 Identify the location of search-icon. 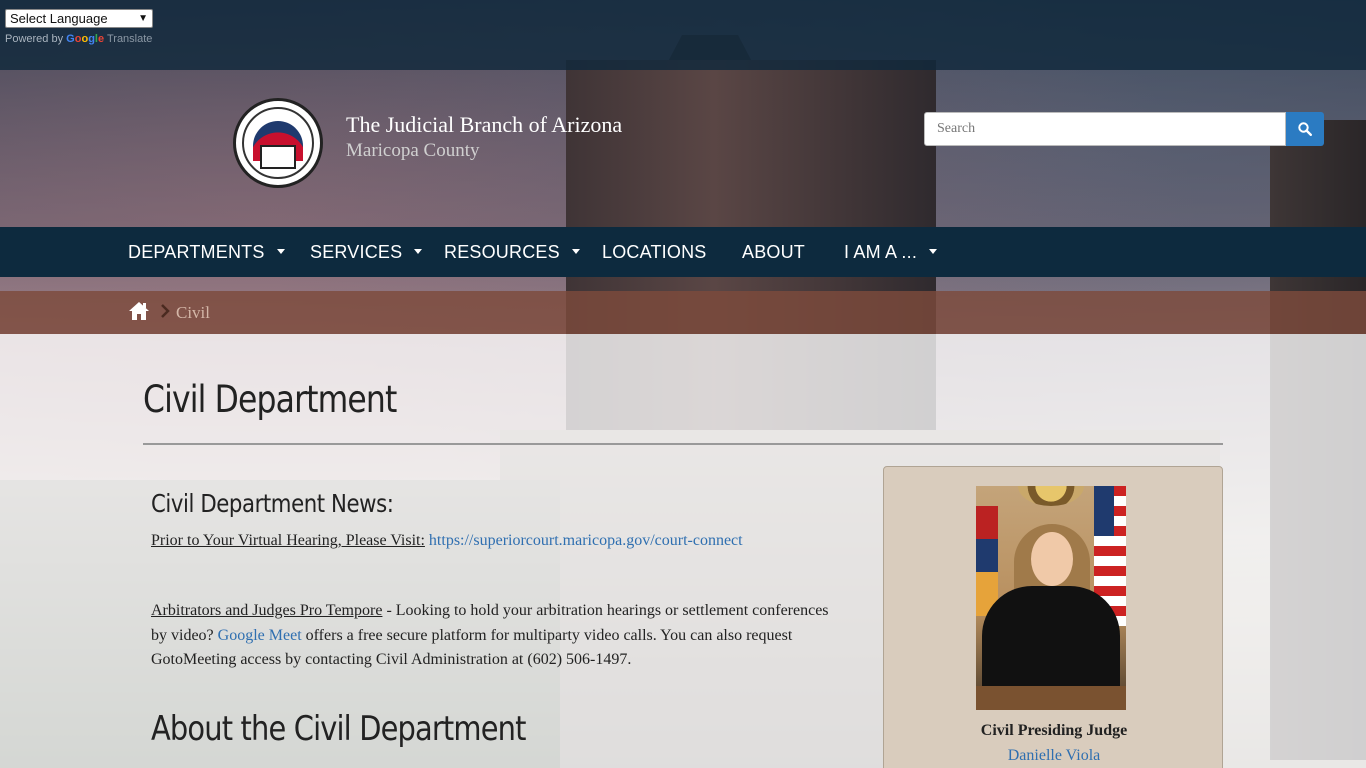
(1305, 129).